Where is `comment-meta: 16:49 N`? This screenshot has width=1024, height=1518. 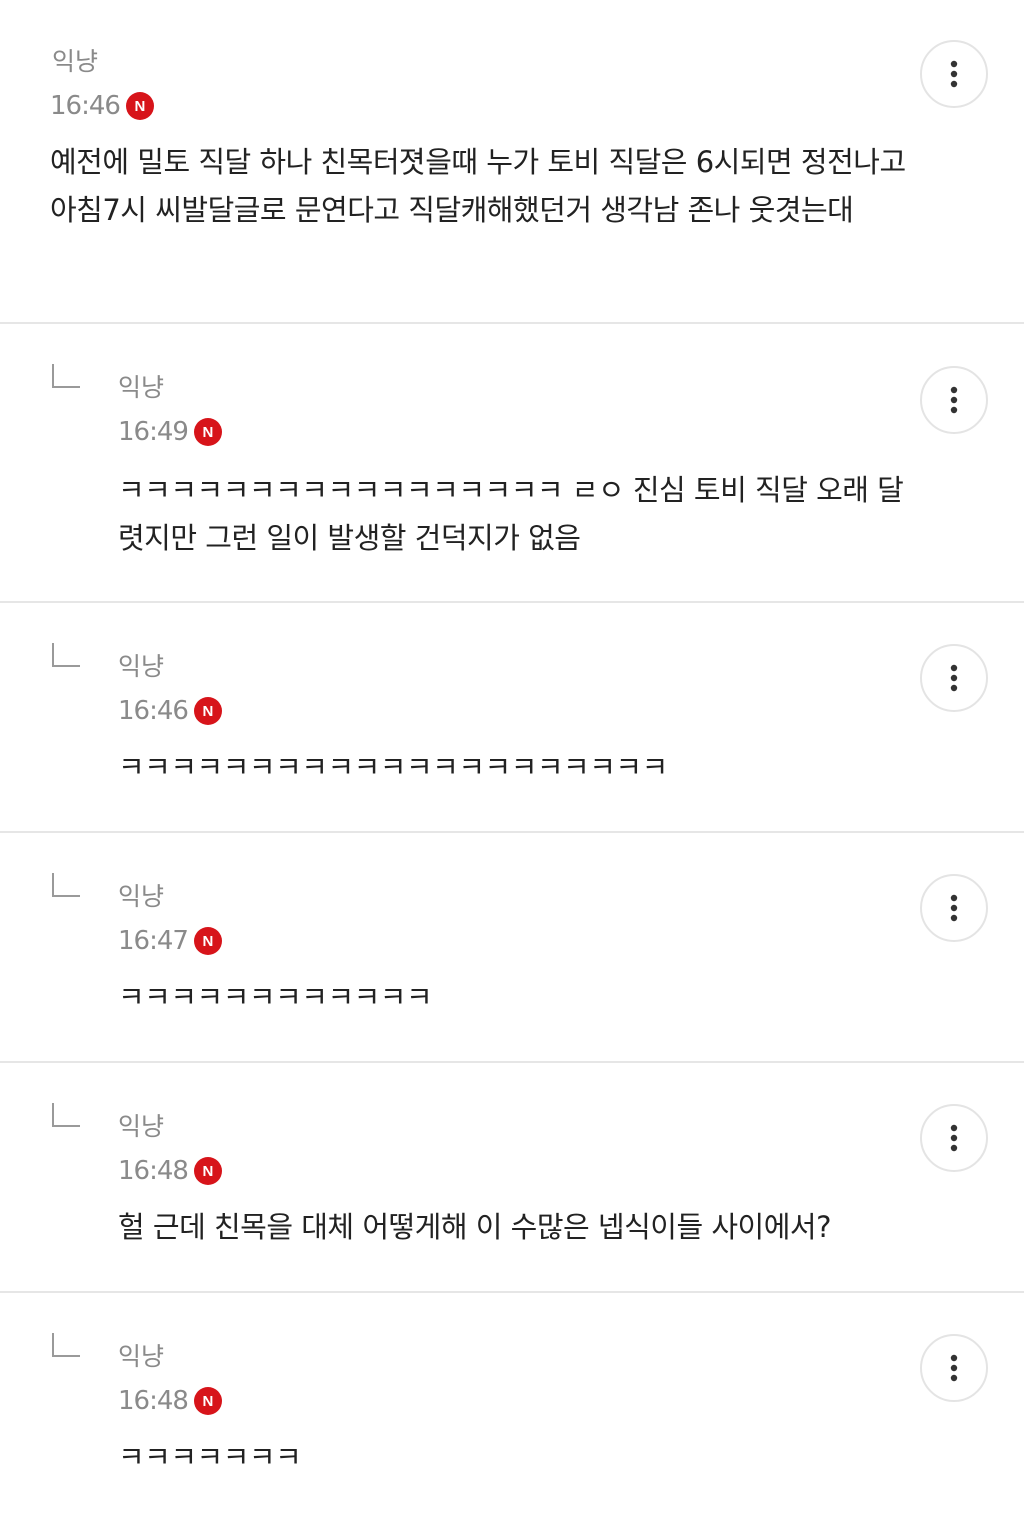 comment-meta: 16:49 N is located at coordinates (170, 432).